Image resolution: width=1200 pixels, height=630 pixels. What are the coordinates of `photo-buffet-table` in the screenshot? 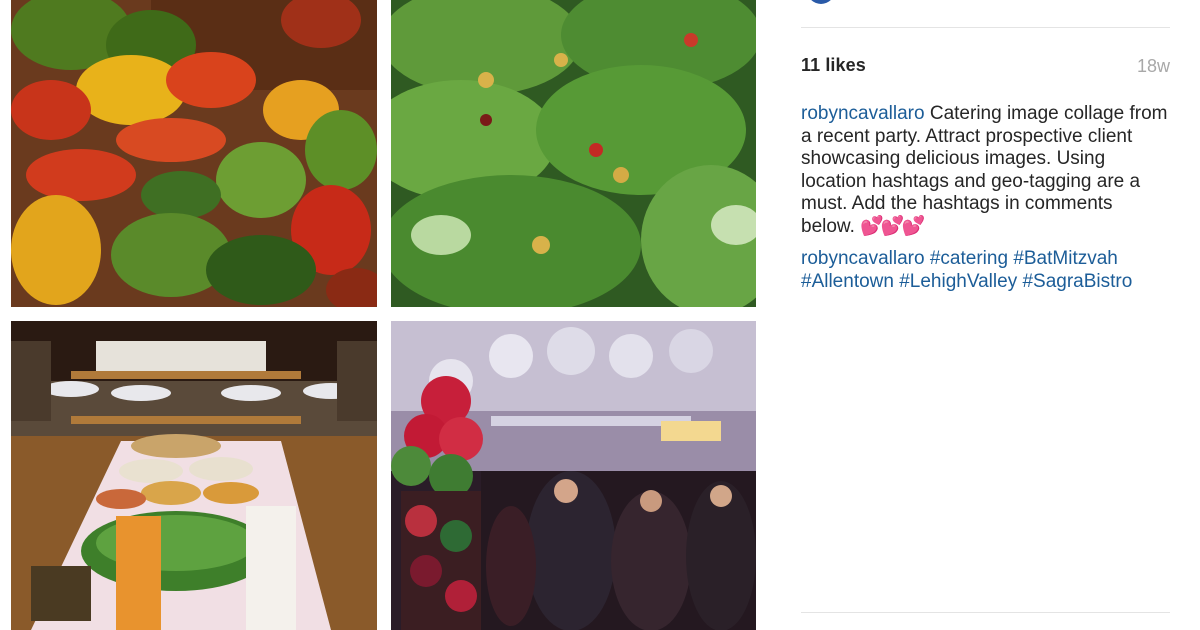 It's located at (194, 475).